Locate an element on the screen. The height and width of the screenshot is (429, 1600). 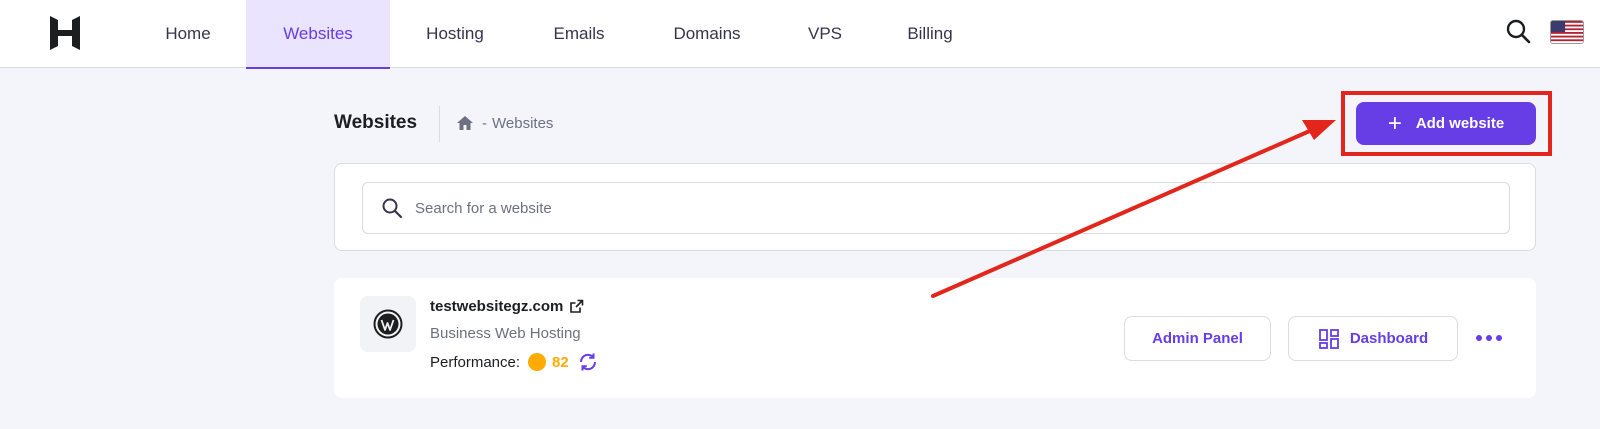
nav-item-vps: VPS is located at coordinates (825, 34).